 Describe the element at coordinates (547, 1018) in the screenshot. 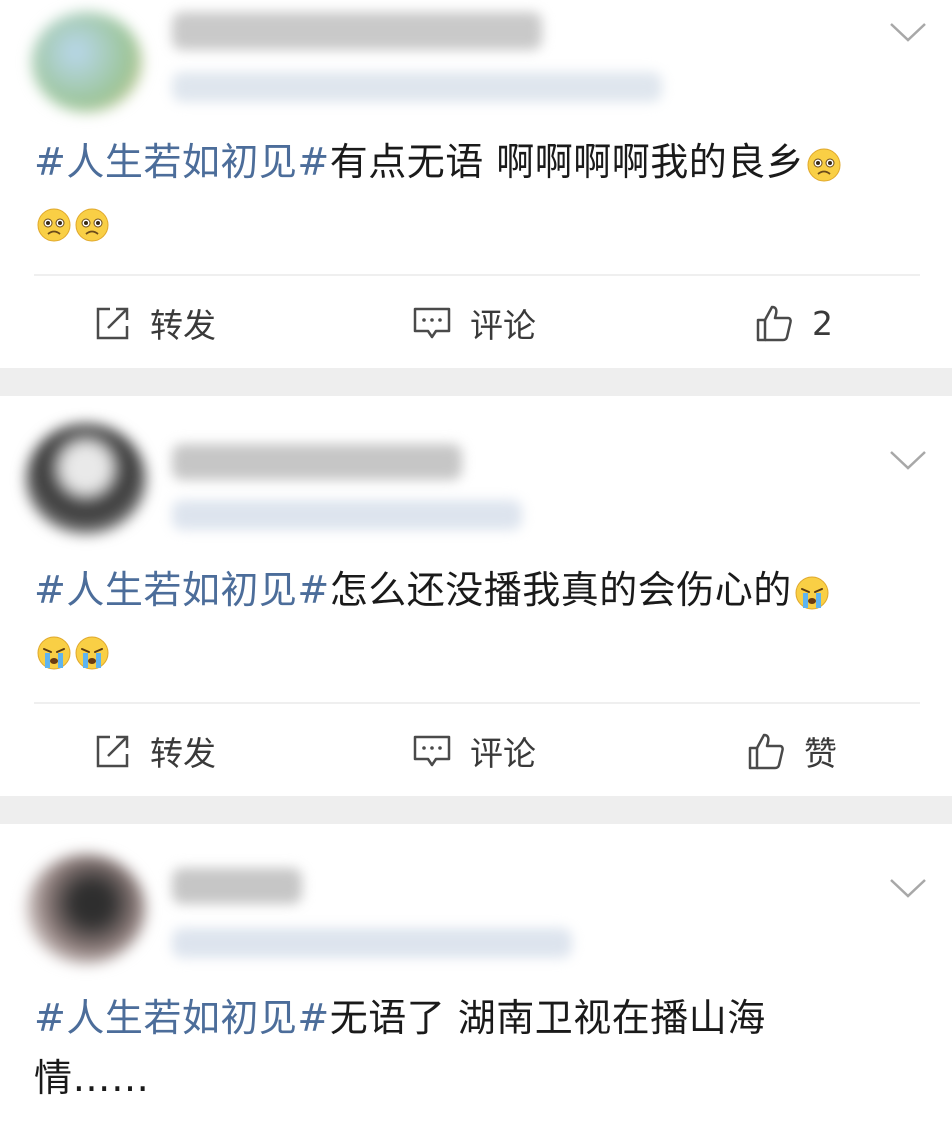

I see `post-body-line1: 无语了 湖南卫视在播山海` at that location.